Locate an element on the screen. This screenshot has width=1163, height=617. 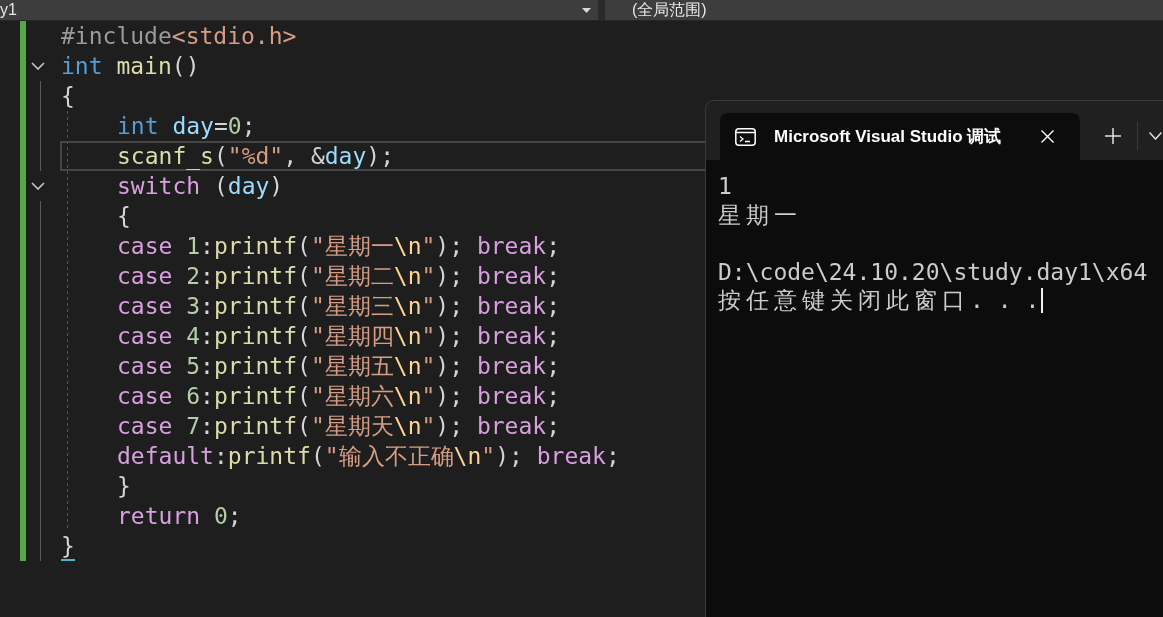
code-line: case 3:printf("星期三\n"); break; is located at coordinates (338, 306).